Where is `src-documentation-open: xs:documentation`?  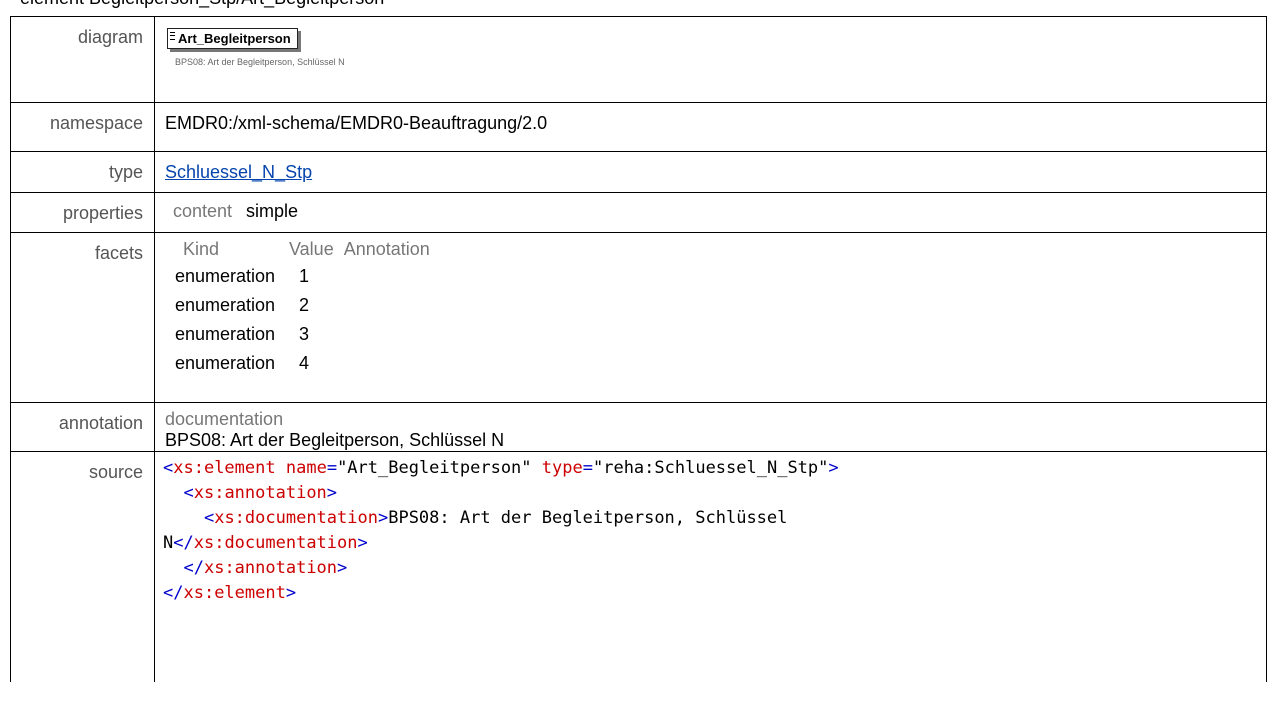
src-documentation-open: xs:documentation is located at coordinates (296, 518).